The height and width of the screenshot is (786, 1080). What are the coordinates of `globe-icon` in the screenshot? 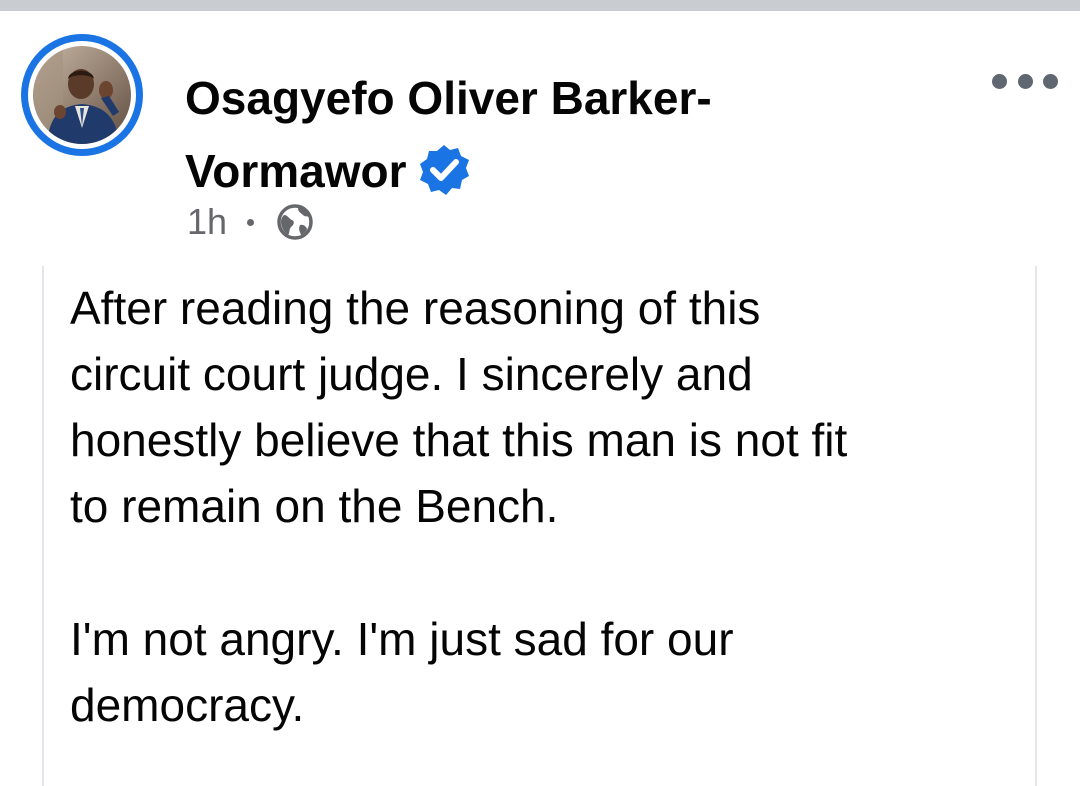 It's located at (295, 222).